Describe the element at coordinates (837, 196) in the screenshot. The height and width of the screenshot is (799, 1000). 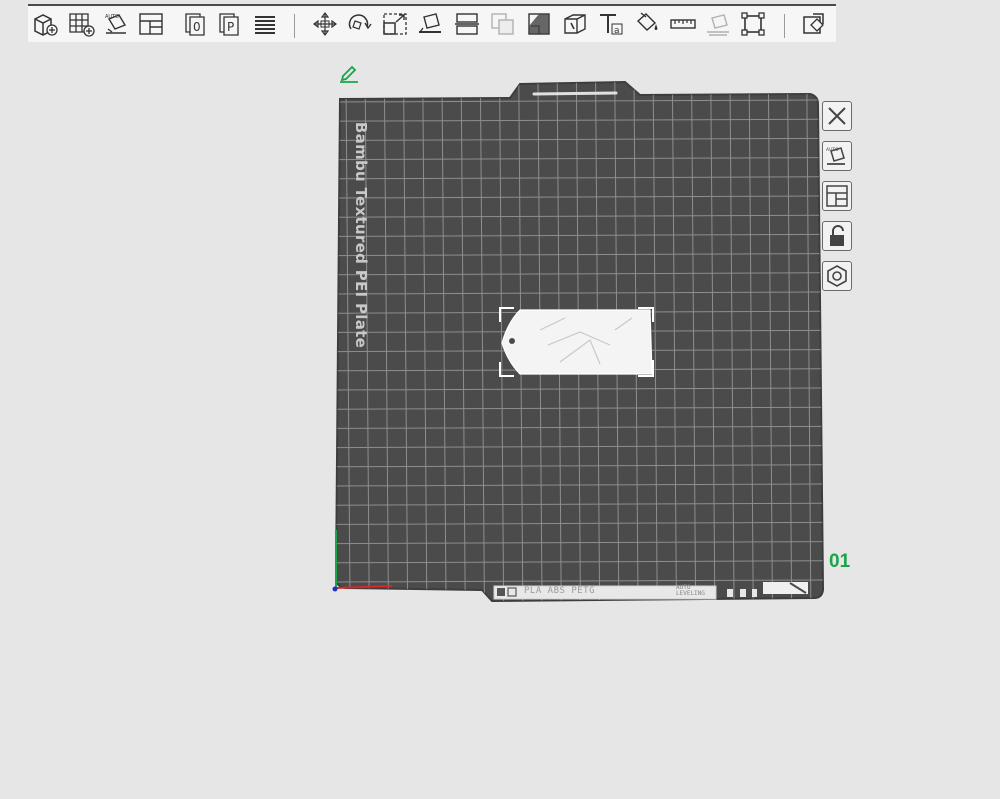
I see `arrange-plate-icon` at that location.